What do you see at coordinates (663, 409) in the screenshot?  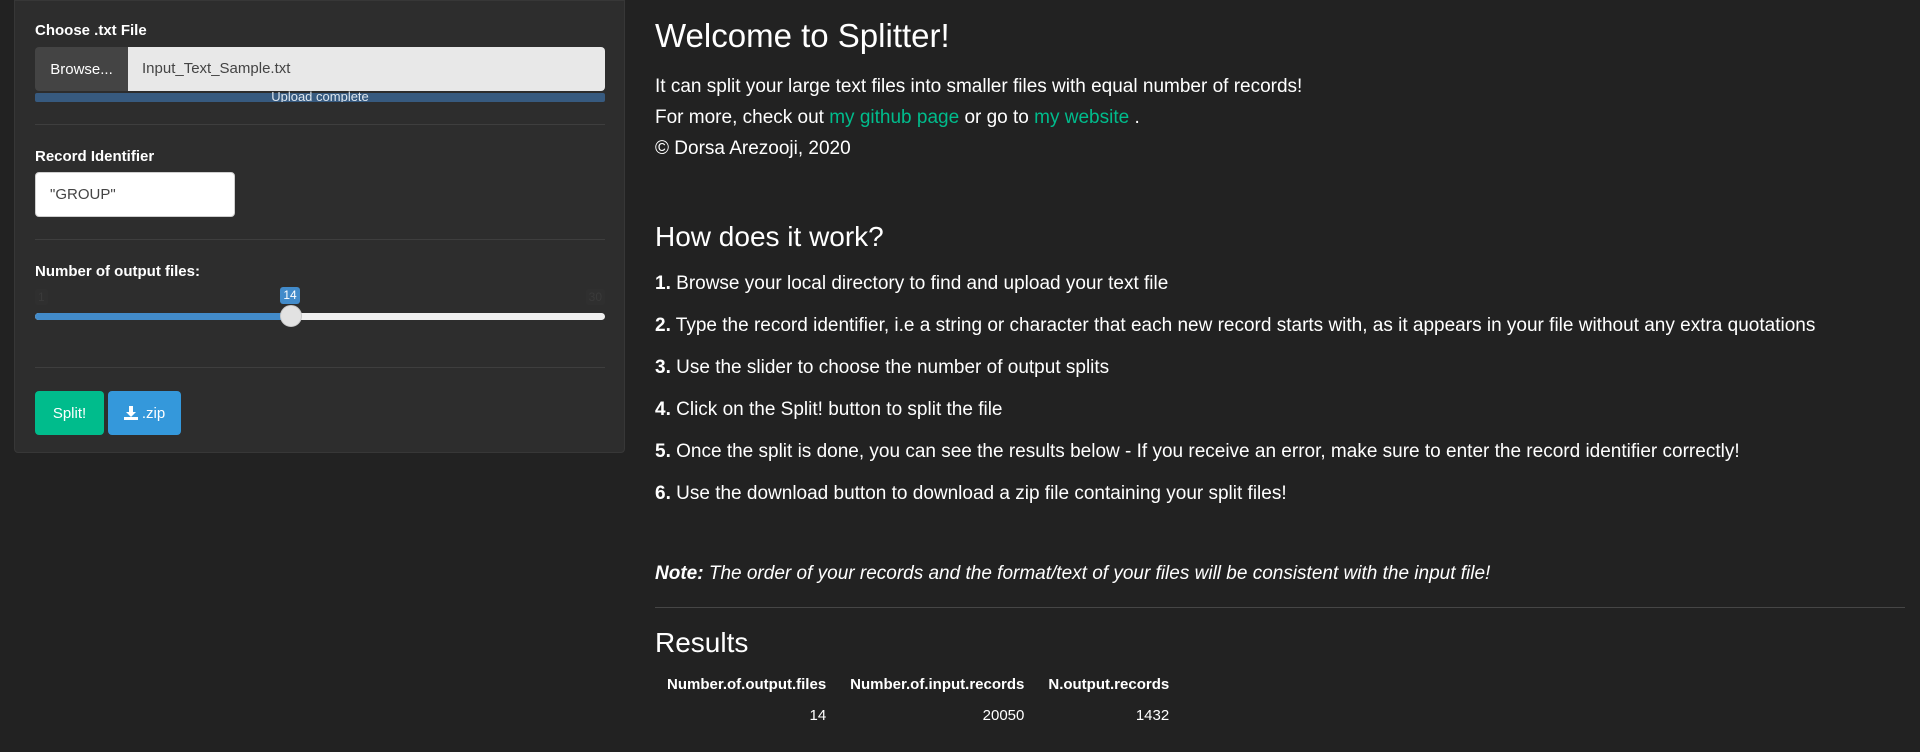 I see `step-number: 4.` at bounding box center [663, 409].